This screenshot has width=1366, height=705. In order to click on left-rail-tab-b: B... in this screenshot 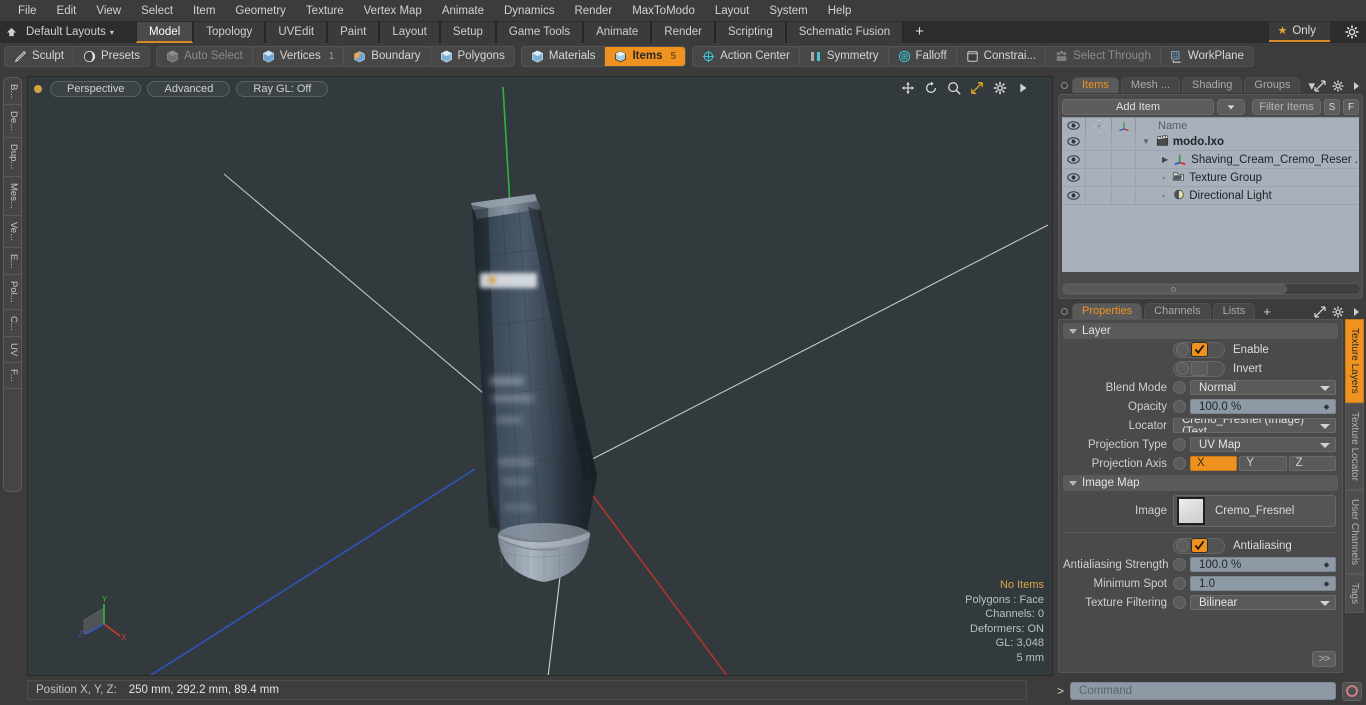, I will do `click(12, 92)`.